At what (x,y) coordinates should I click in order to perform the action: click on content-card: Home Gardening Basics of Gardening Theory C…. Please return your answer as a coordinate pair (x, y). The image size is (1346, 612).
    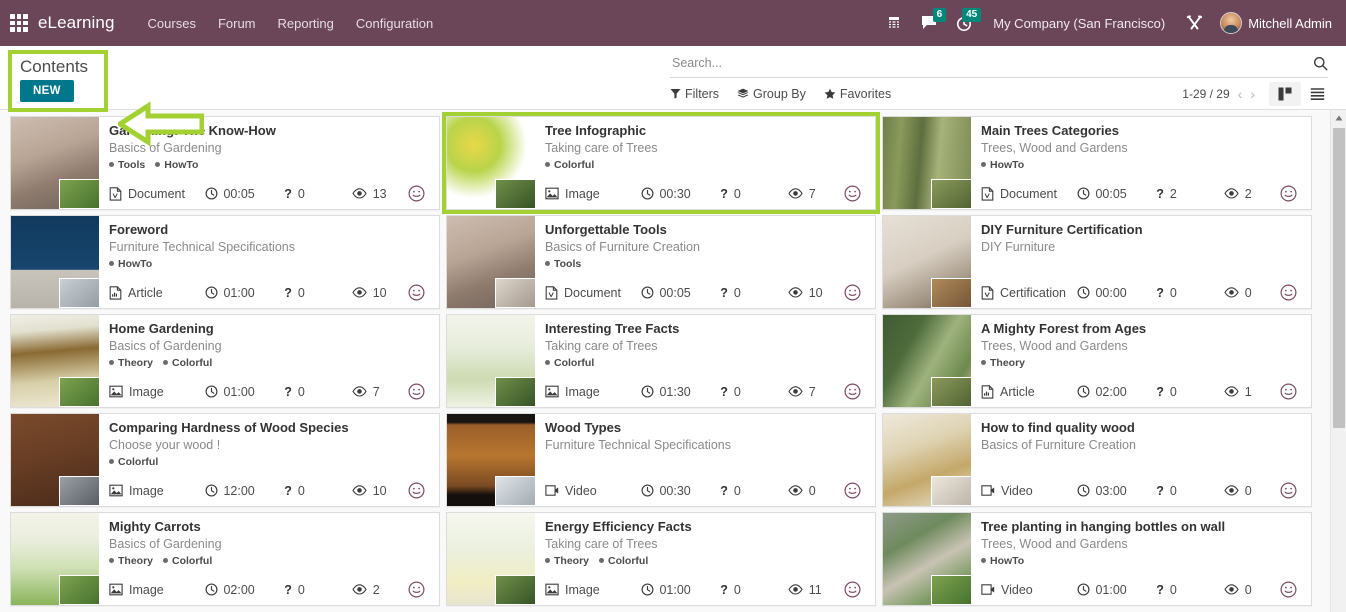
    Looking at the image, I should click on (225, 361).